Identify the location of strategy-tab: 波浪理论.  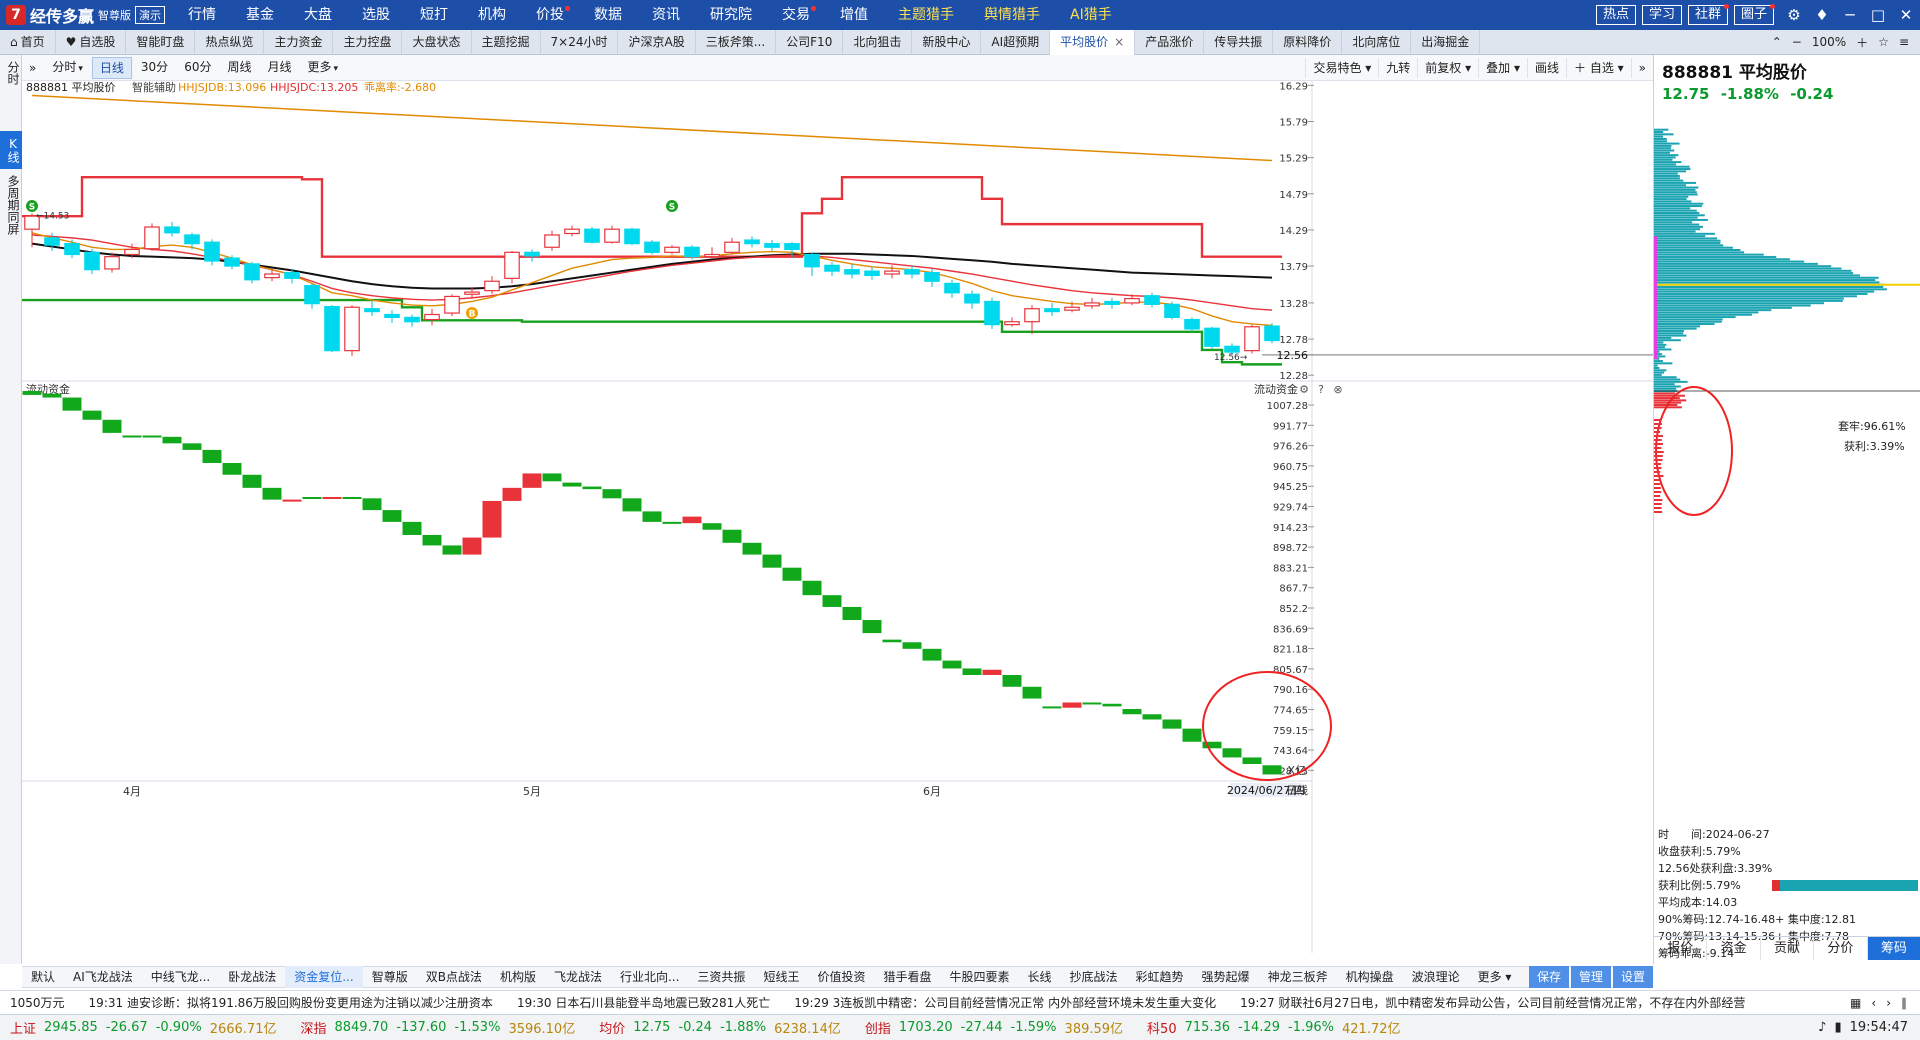
(1436, 977).